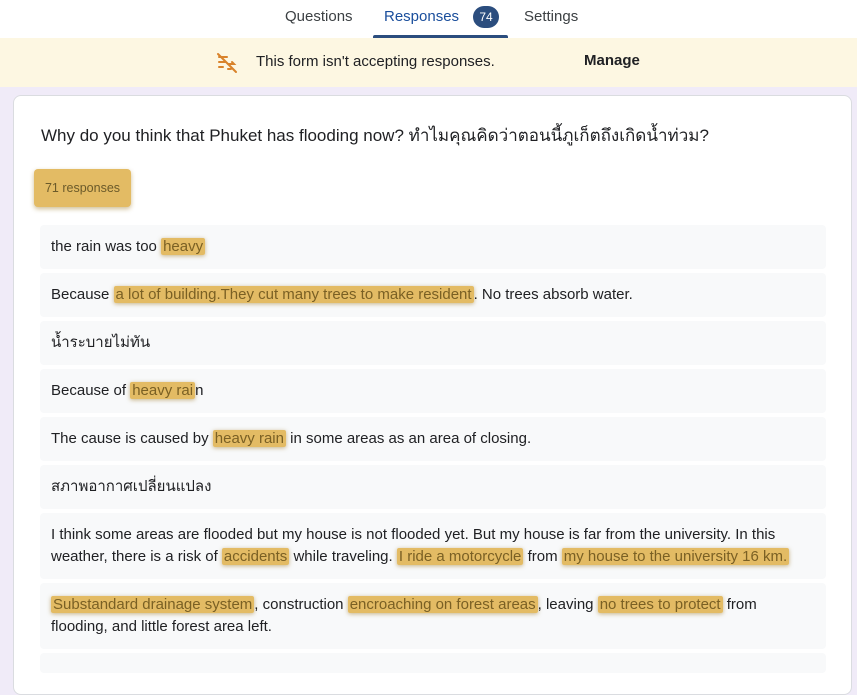  Describe the element at coordinates (131, 486) in the screenshot. I see `response-text: สภาพอากาศเปลี่ยนแปลง` at that location.